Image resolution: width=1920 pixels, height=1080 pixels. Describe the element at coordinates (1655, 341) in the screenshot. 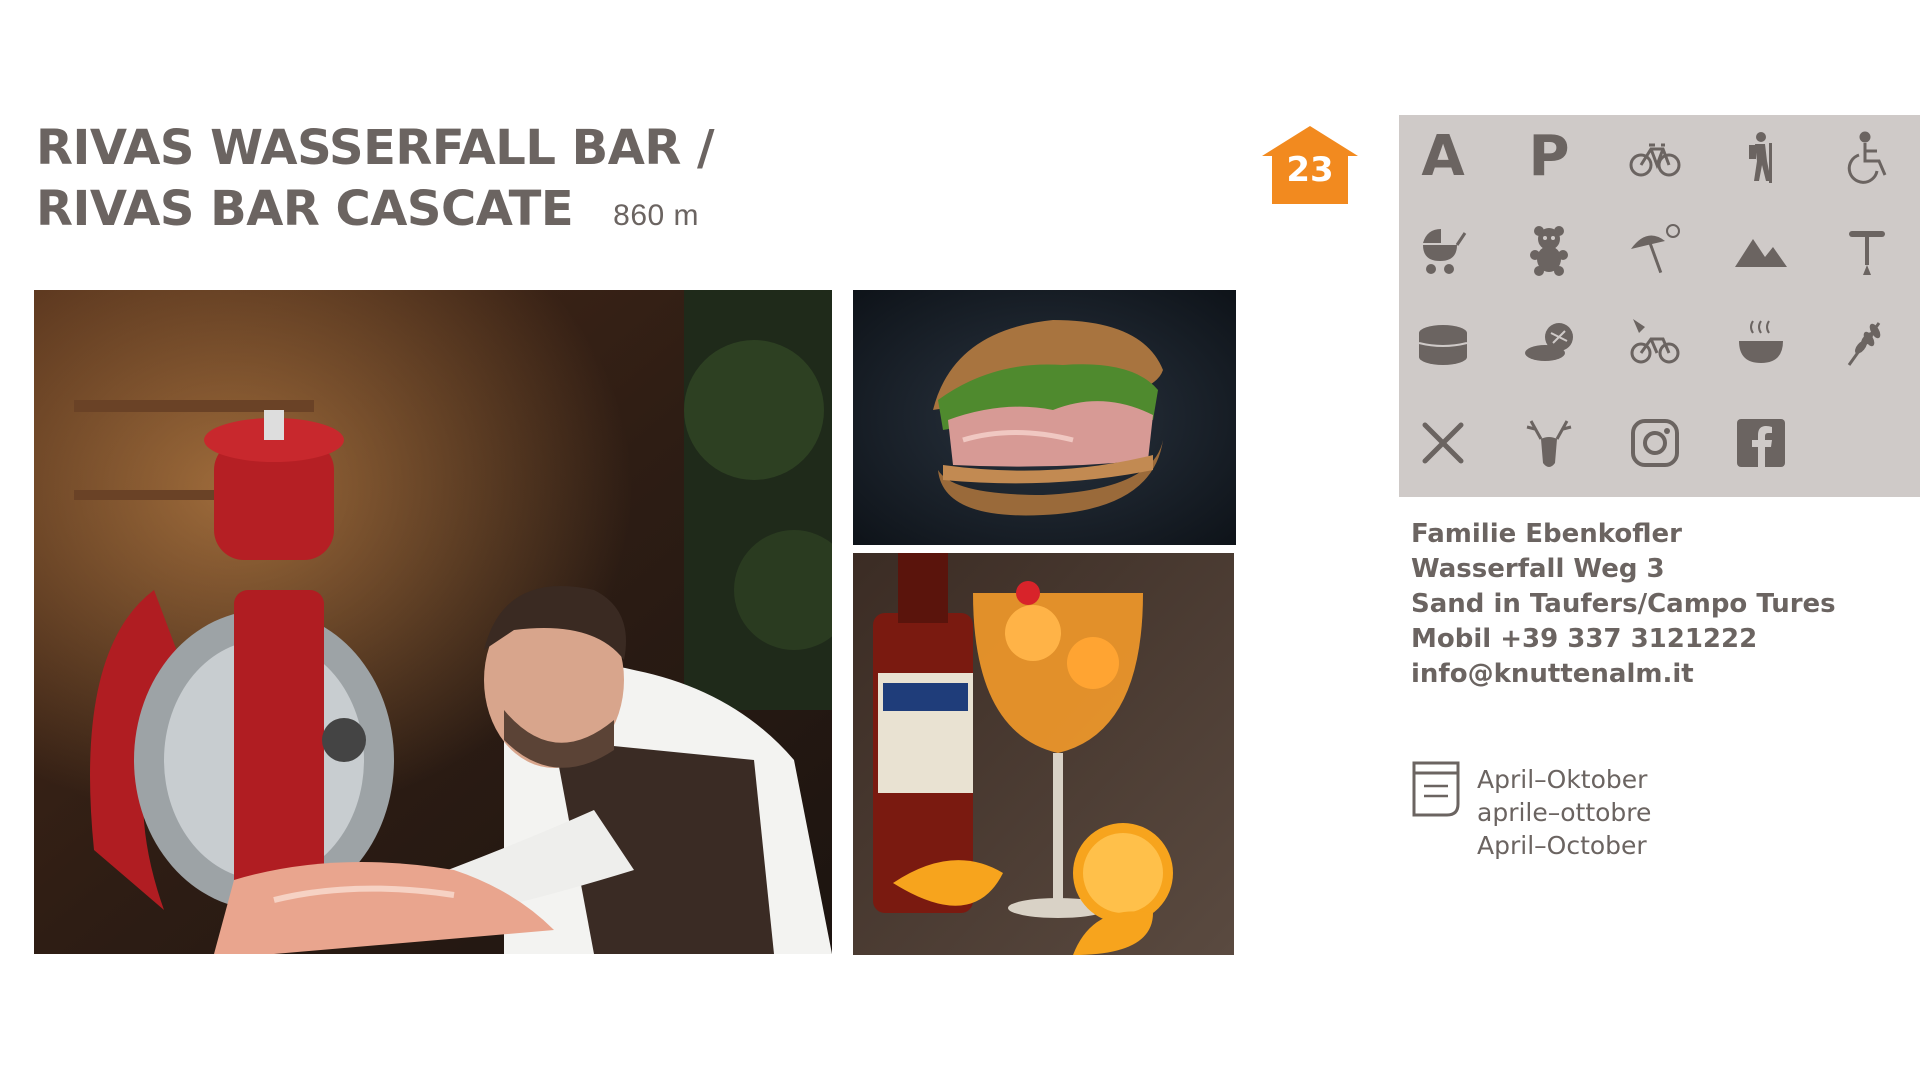

I see `ebike-icon` at that location.